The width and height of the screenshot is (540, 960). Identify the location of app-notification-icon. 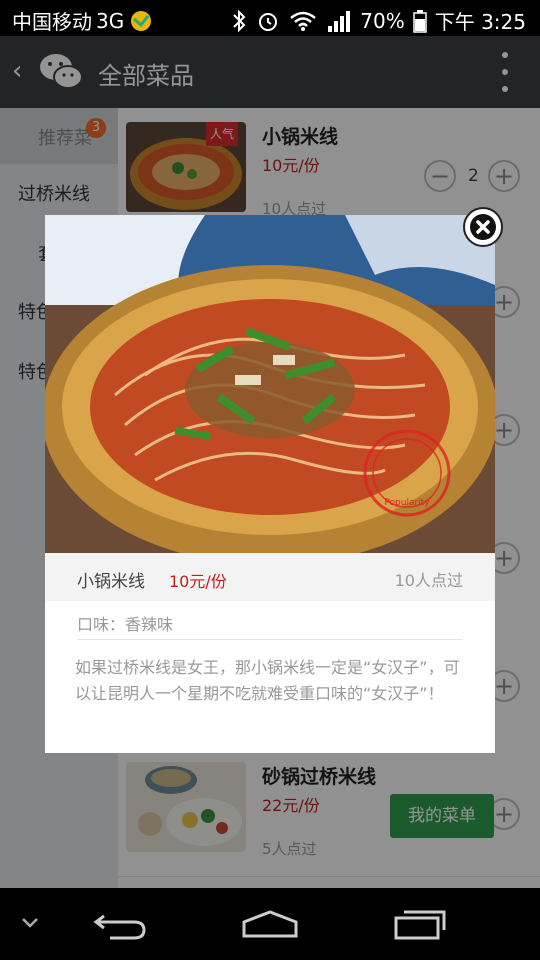
(141, 20).